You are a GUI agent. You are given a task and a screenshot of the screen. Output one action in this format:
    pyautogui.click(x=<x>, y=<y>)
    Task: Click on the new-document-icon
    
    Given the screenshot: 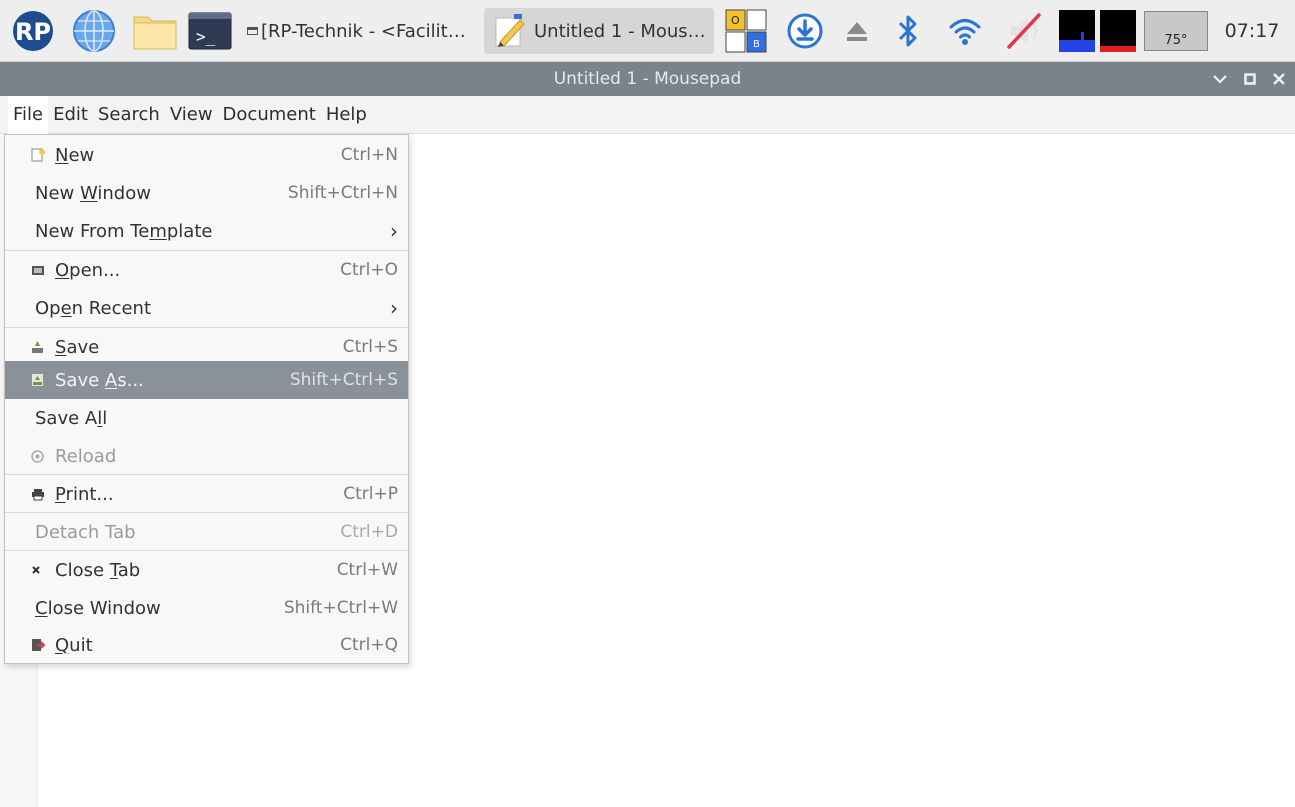 What is the action you would take?
    pyautogui.click(x=41, y=155)
    